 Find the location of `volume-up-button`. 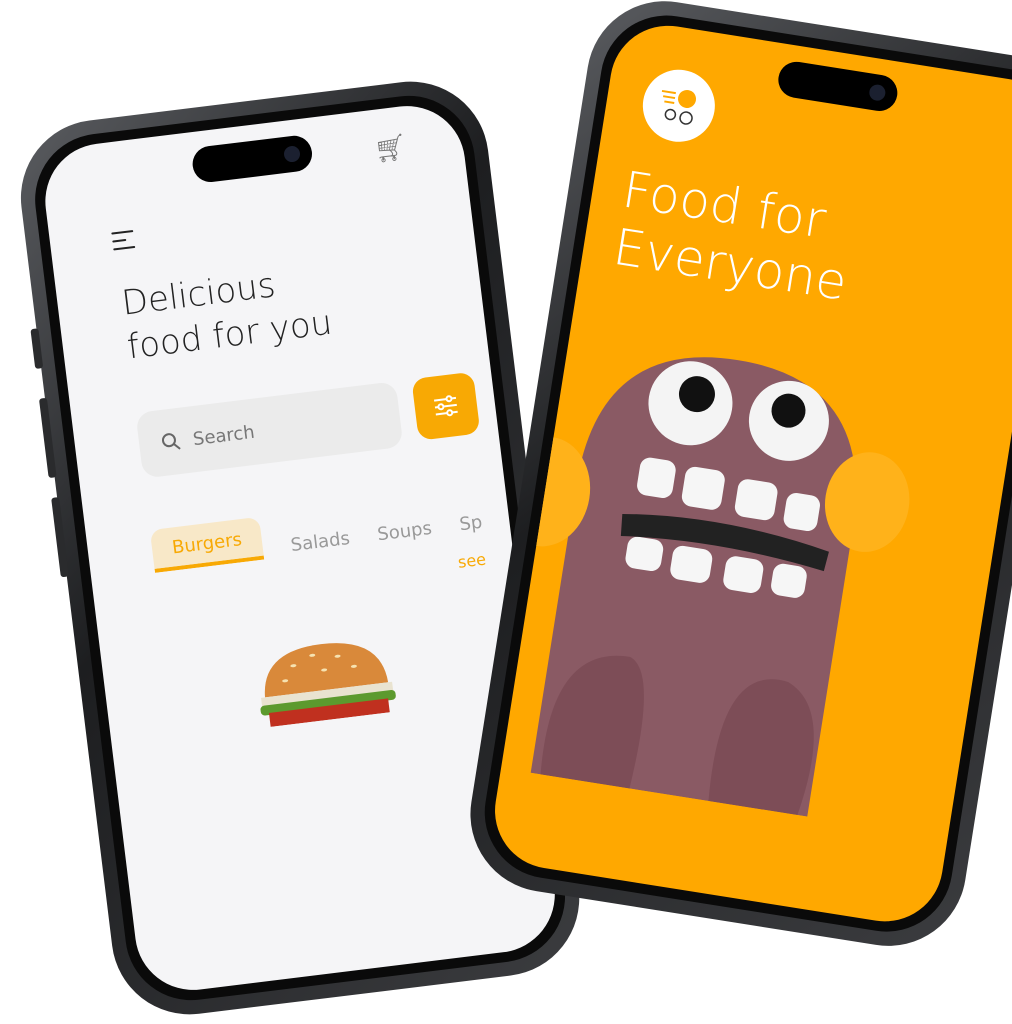

volume-up-button is located at coordinates (47, 438).